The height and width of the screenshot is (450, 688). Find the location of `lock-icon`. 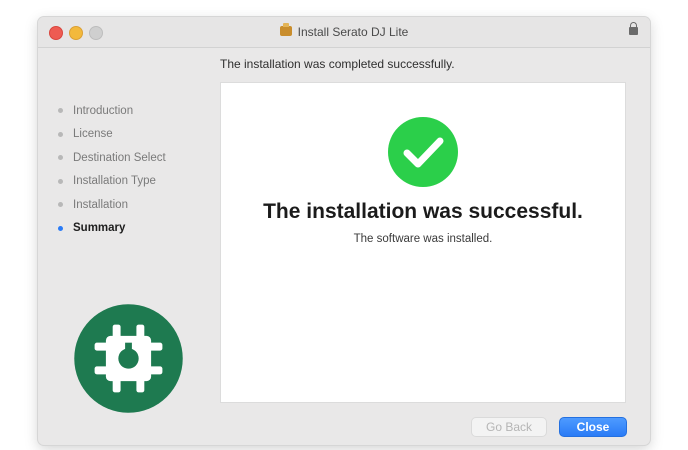

lock-icon is located at coordinates (633, 28).